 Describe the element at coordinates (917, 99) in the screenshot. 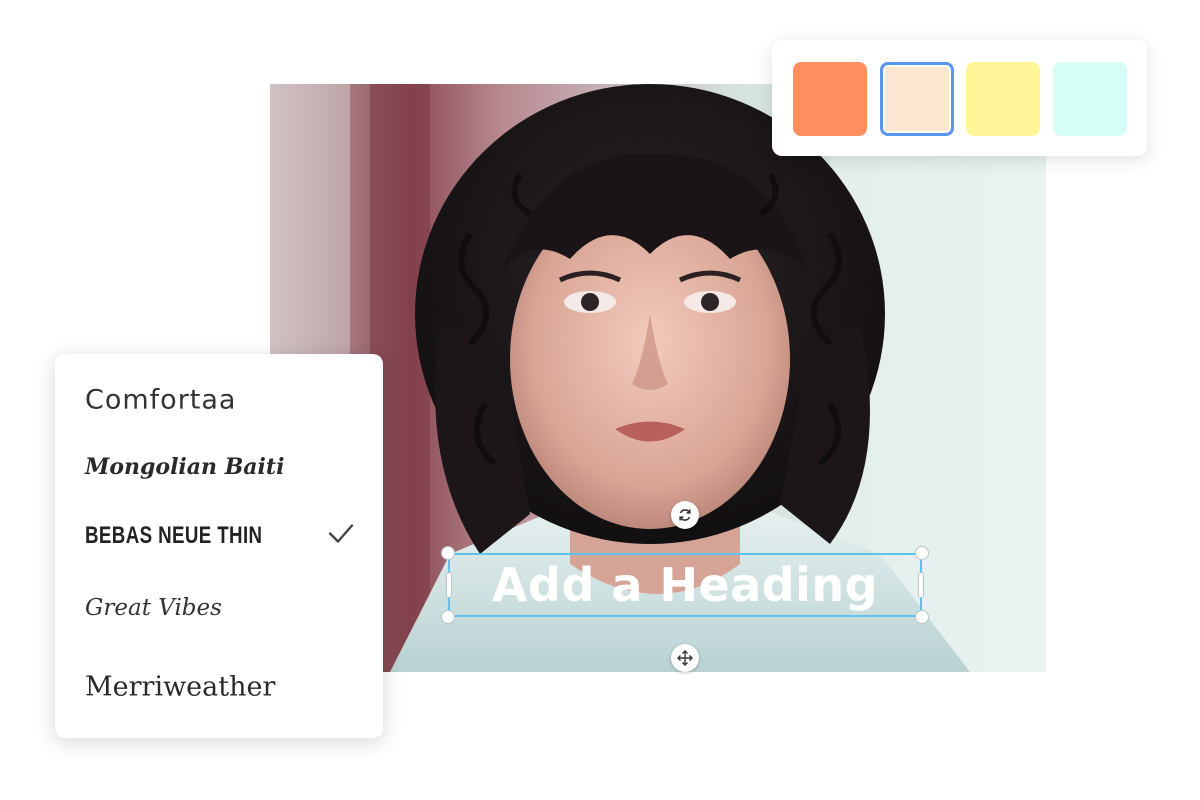

I see `color-swatch-cream` at that location.